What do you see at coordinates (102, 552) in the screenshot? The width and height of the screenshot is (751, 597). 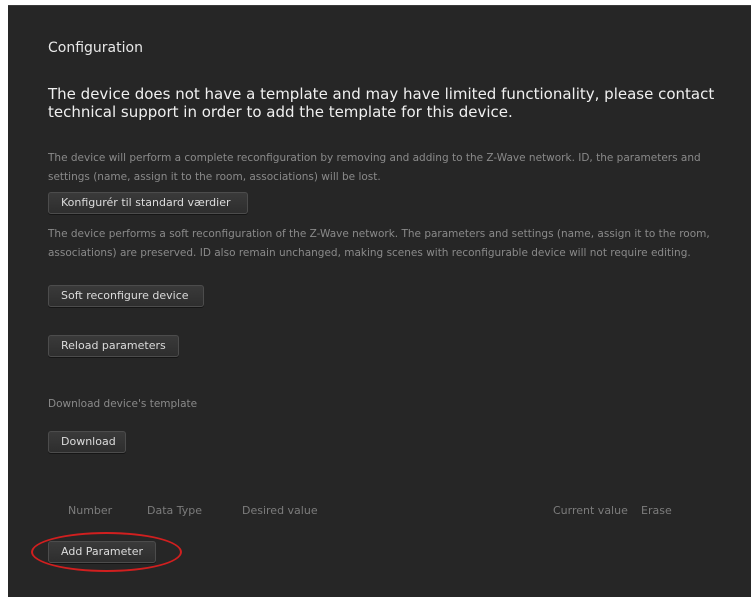 I see `add-parameter-button: Add Parameter` at bounding box center [102, 552].